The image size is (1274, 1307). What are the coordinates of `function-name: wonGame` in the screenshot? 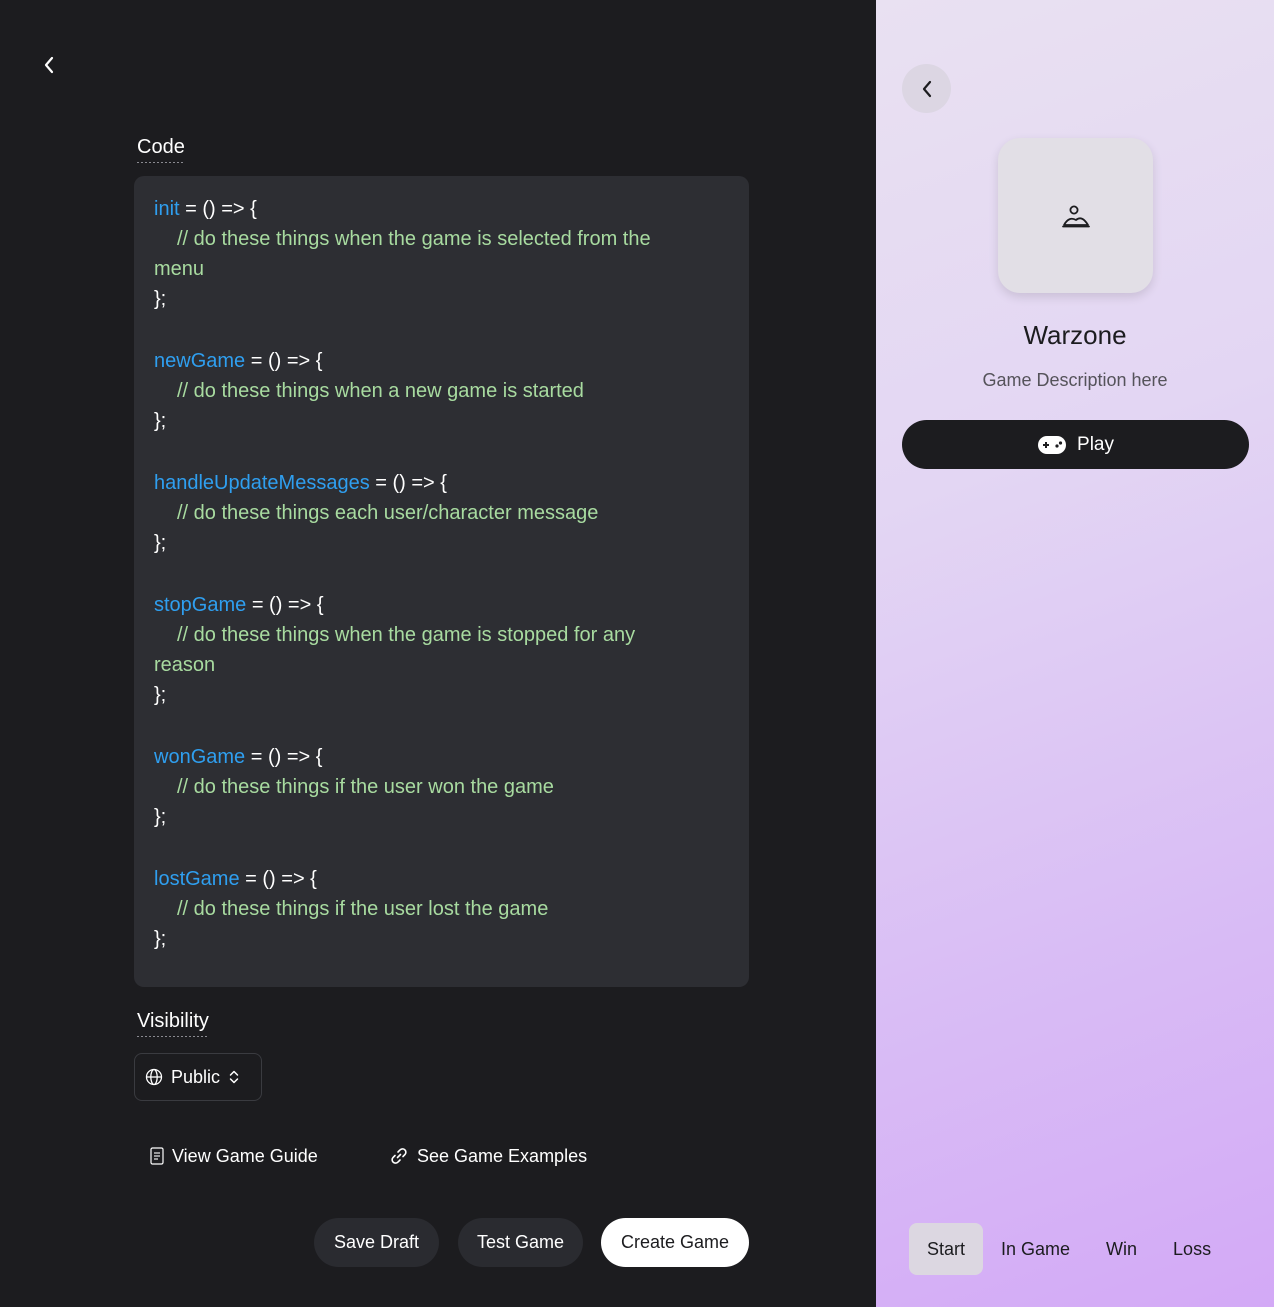 It's located at (200, 757).